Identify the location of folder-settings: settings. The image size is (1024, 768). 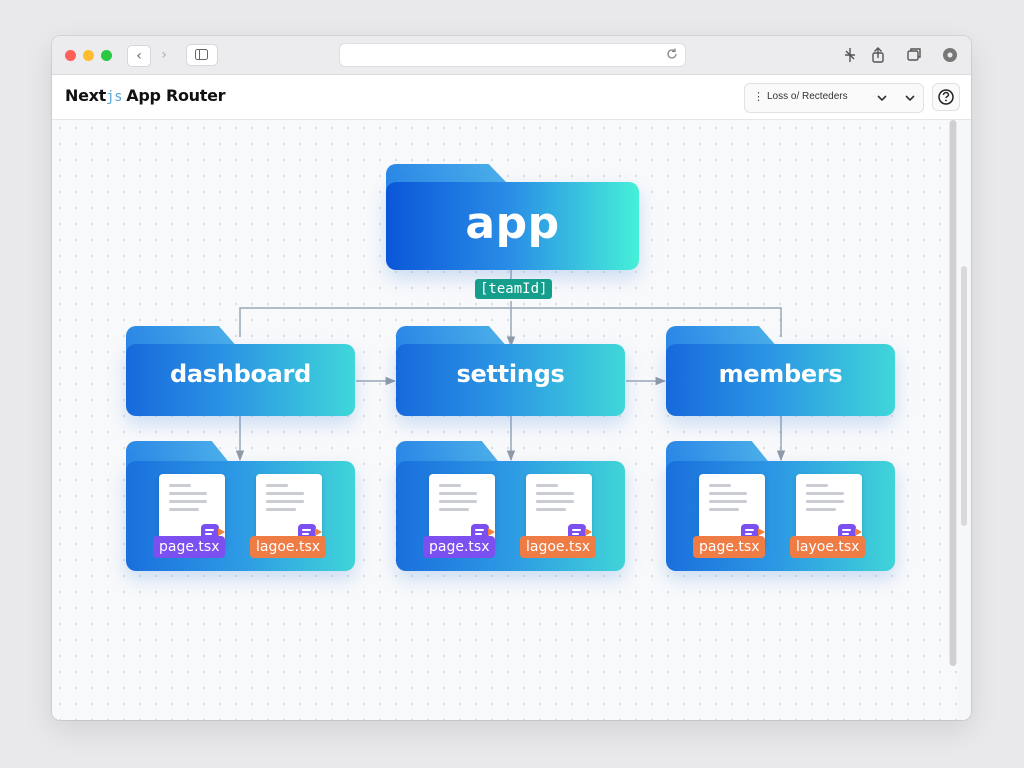
(510, 371).